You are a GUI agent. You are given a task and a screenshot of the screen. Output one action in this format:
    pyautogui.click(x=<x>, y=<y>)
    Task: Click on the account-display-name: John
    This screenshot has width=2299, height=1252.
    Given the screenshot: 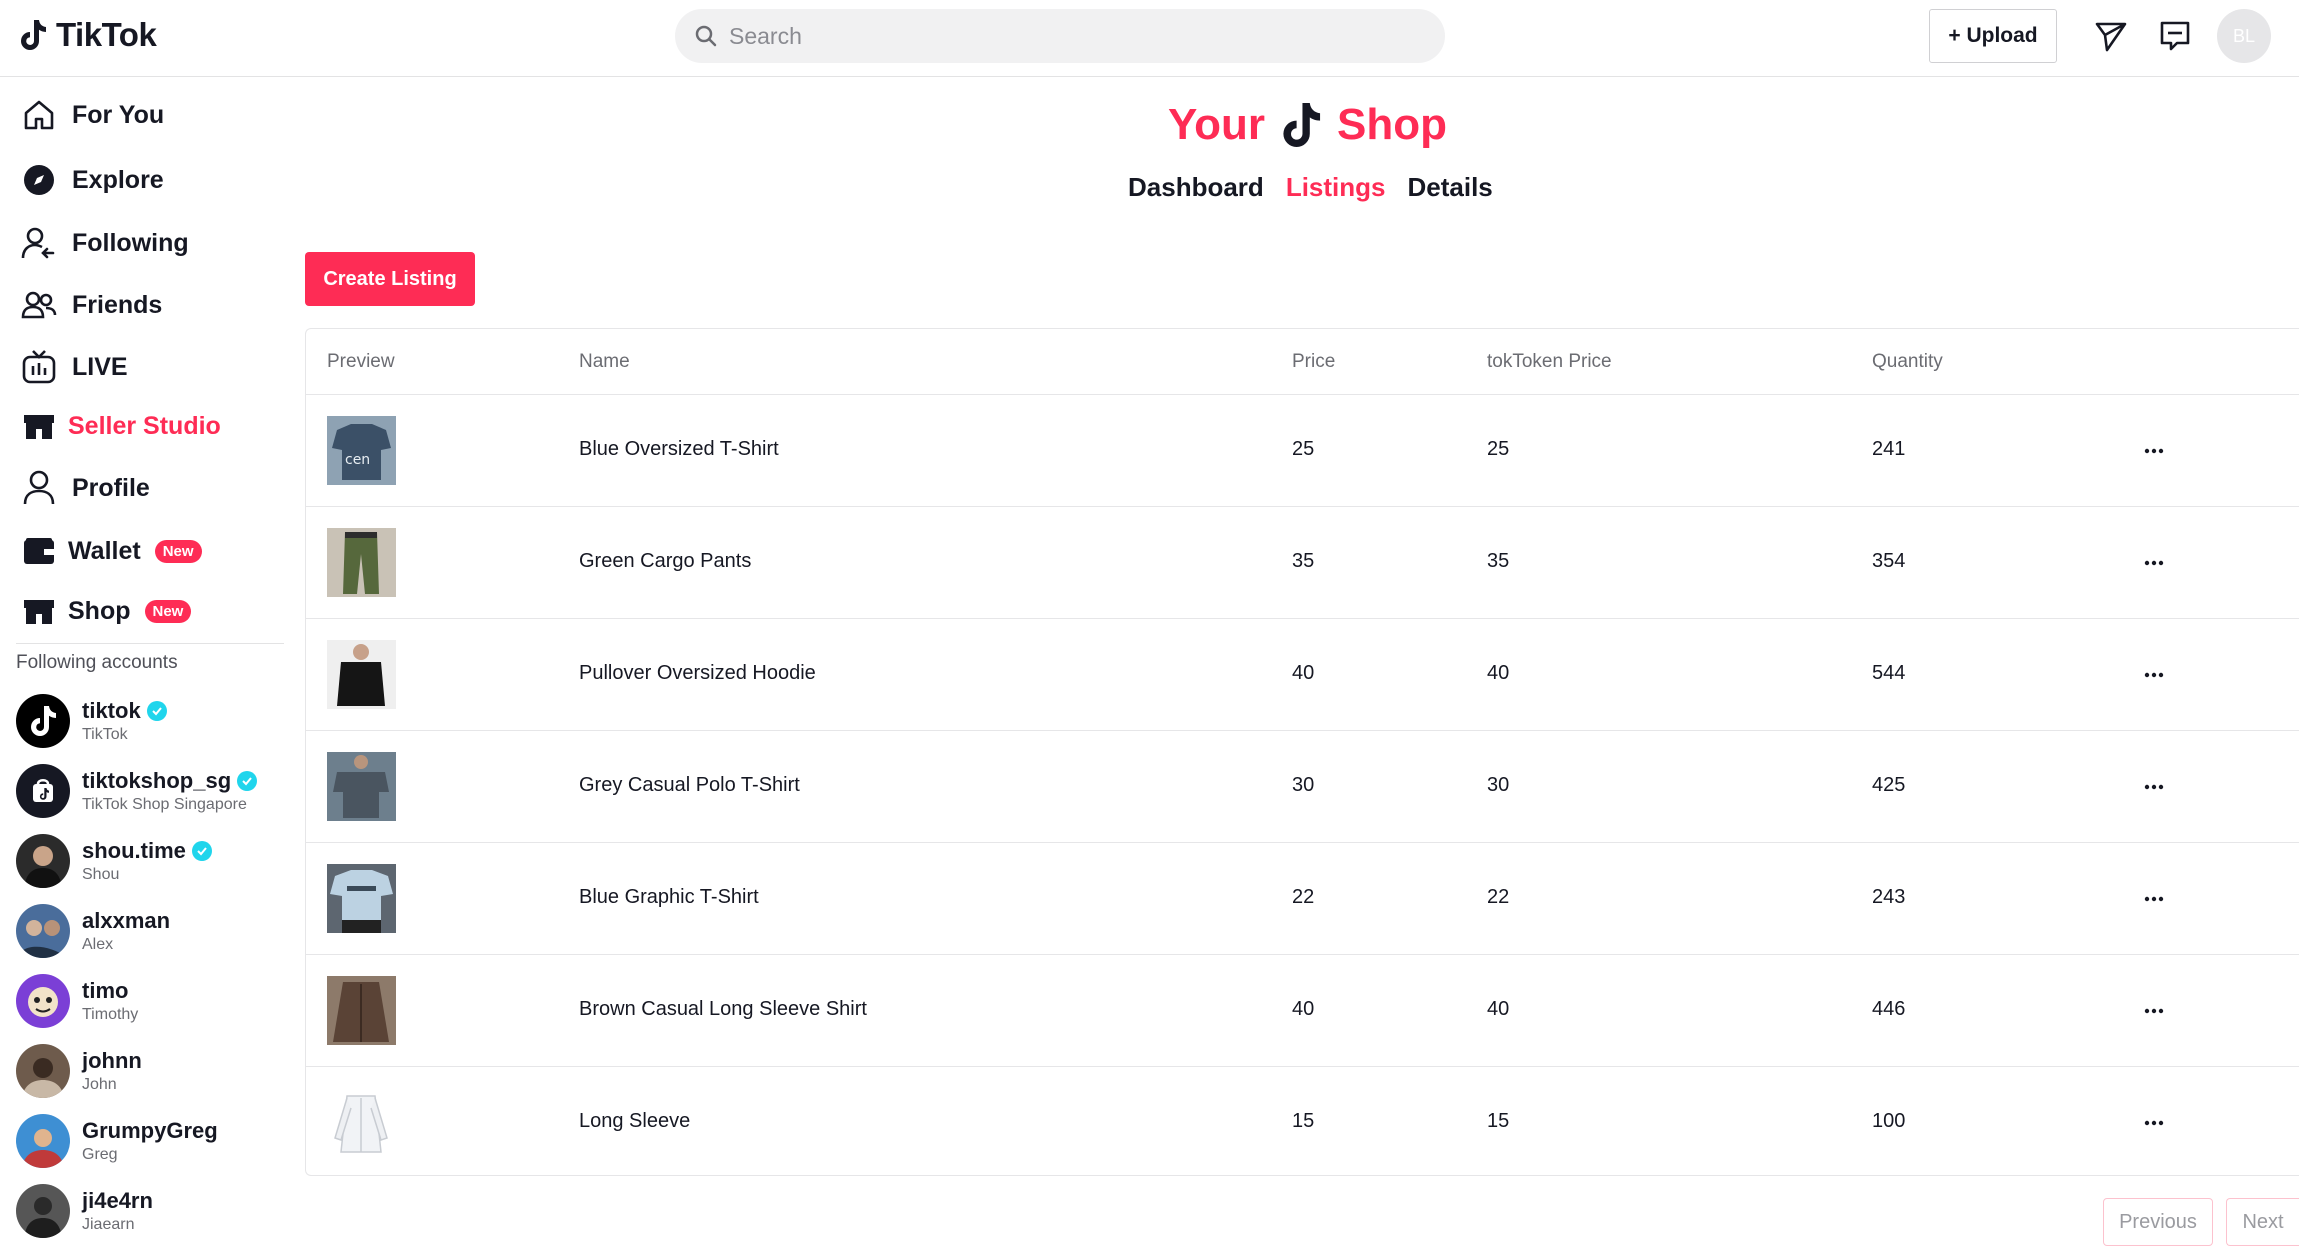 What is the action you would take?
    pyautogui.click(x=99, y=1084)
    